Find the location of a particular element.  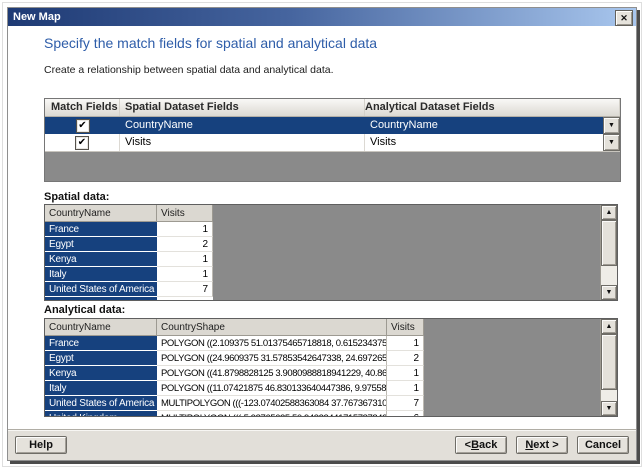

help-button-label: Help is located at coordinates (41, 445).